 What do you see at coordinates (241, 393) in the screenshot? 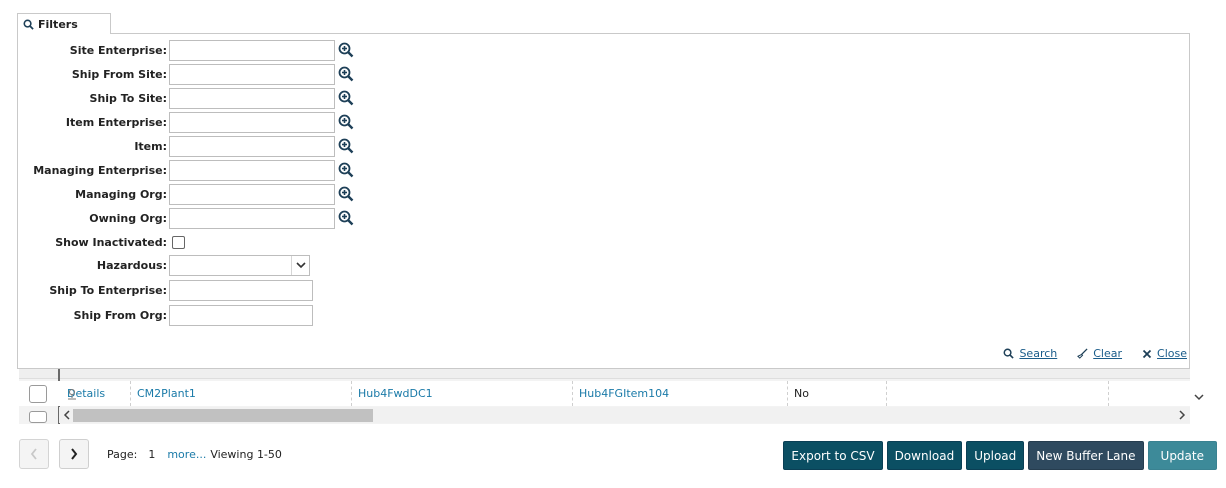
I see `cell-col1: CM2Plant1` at bounding box center [241, 393].